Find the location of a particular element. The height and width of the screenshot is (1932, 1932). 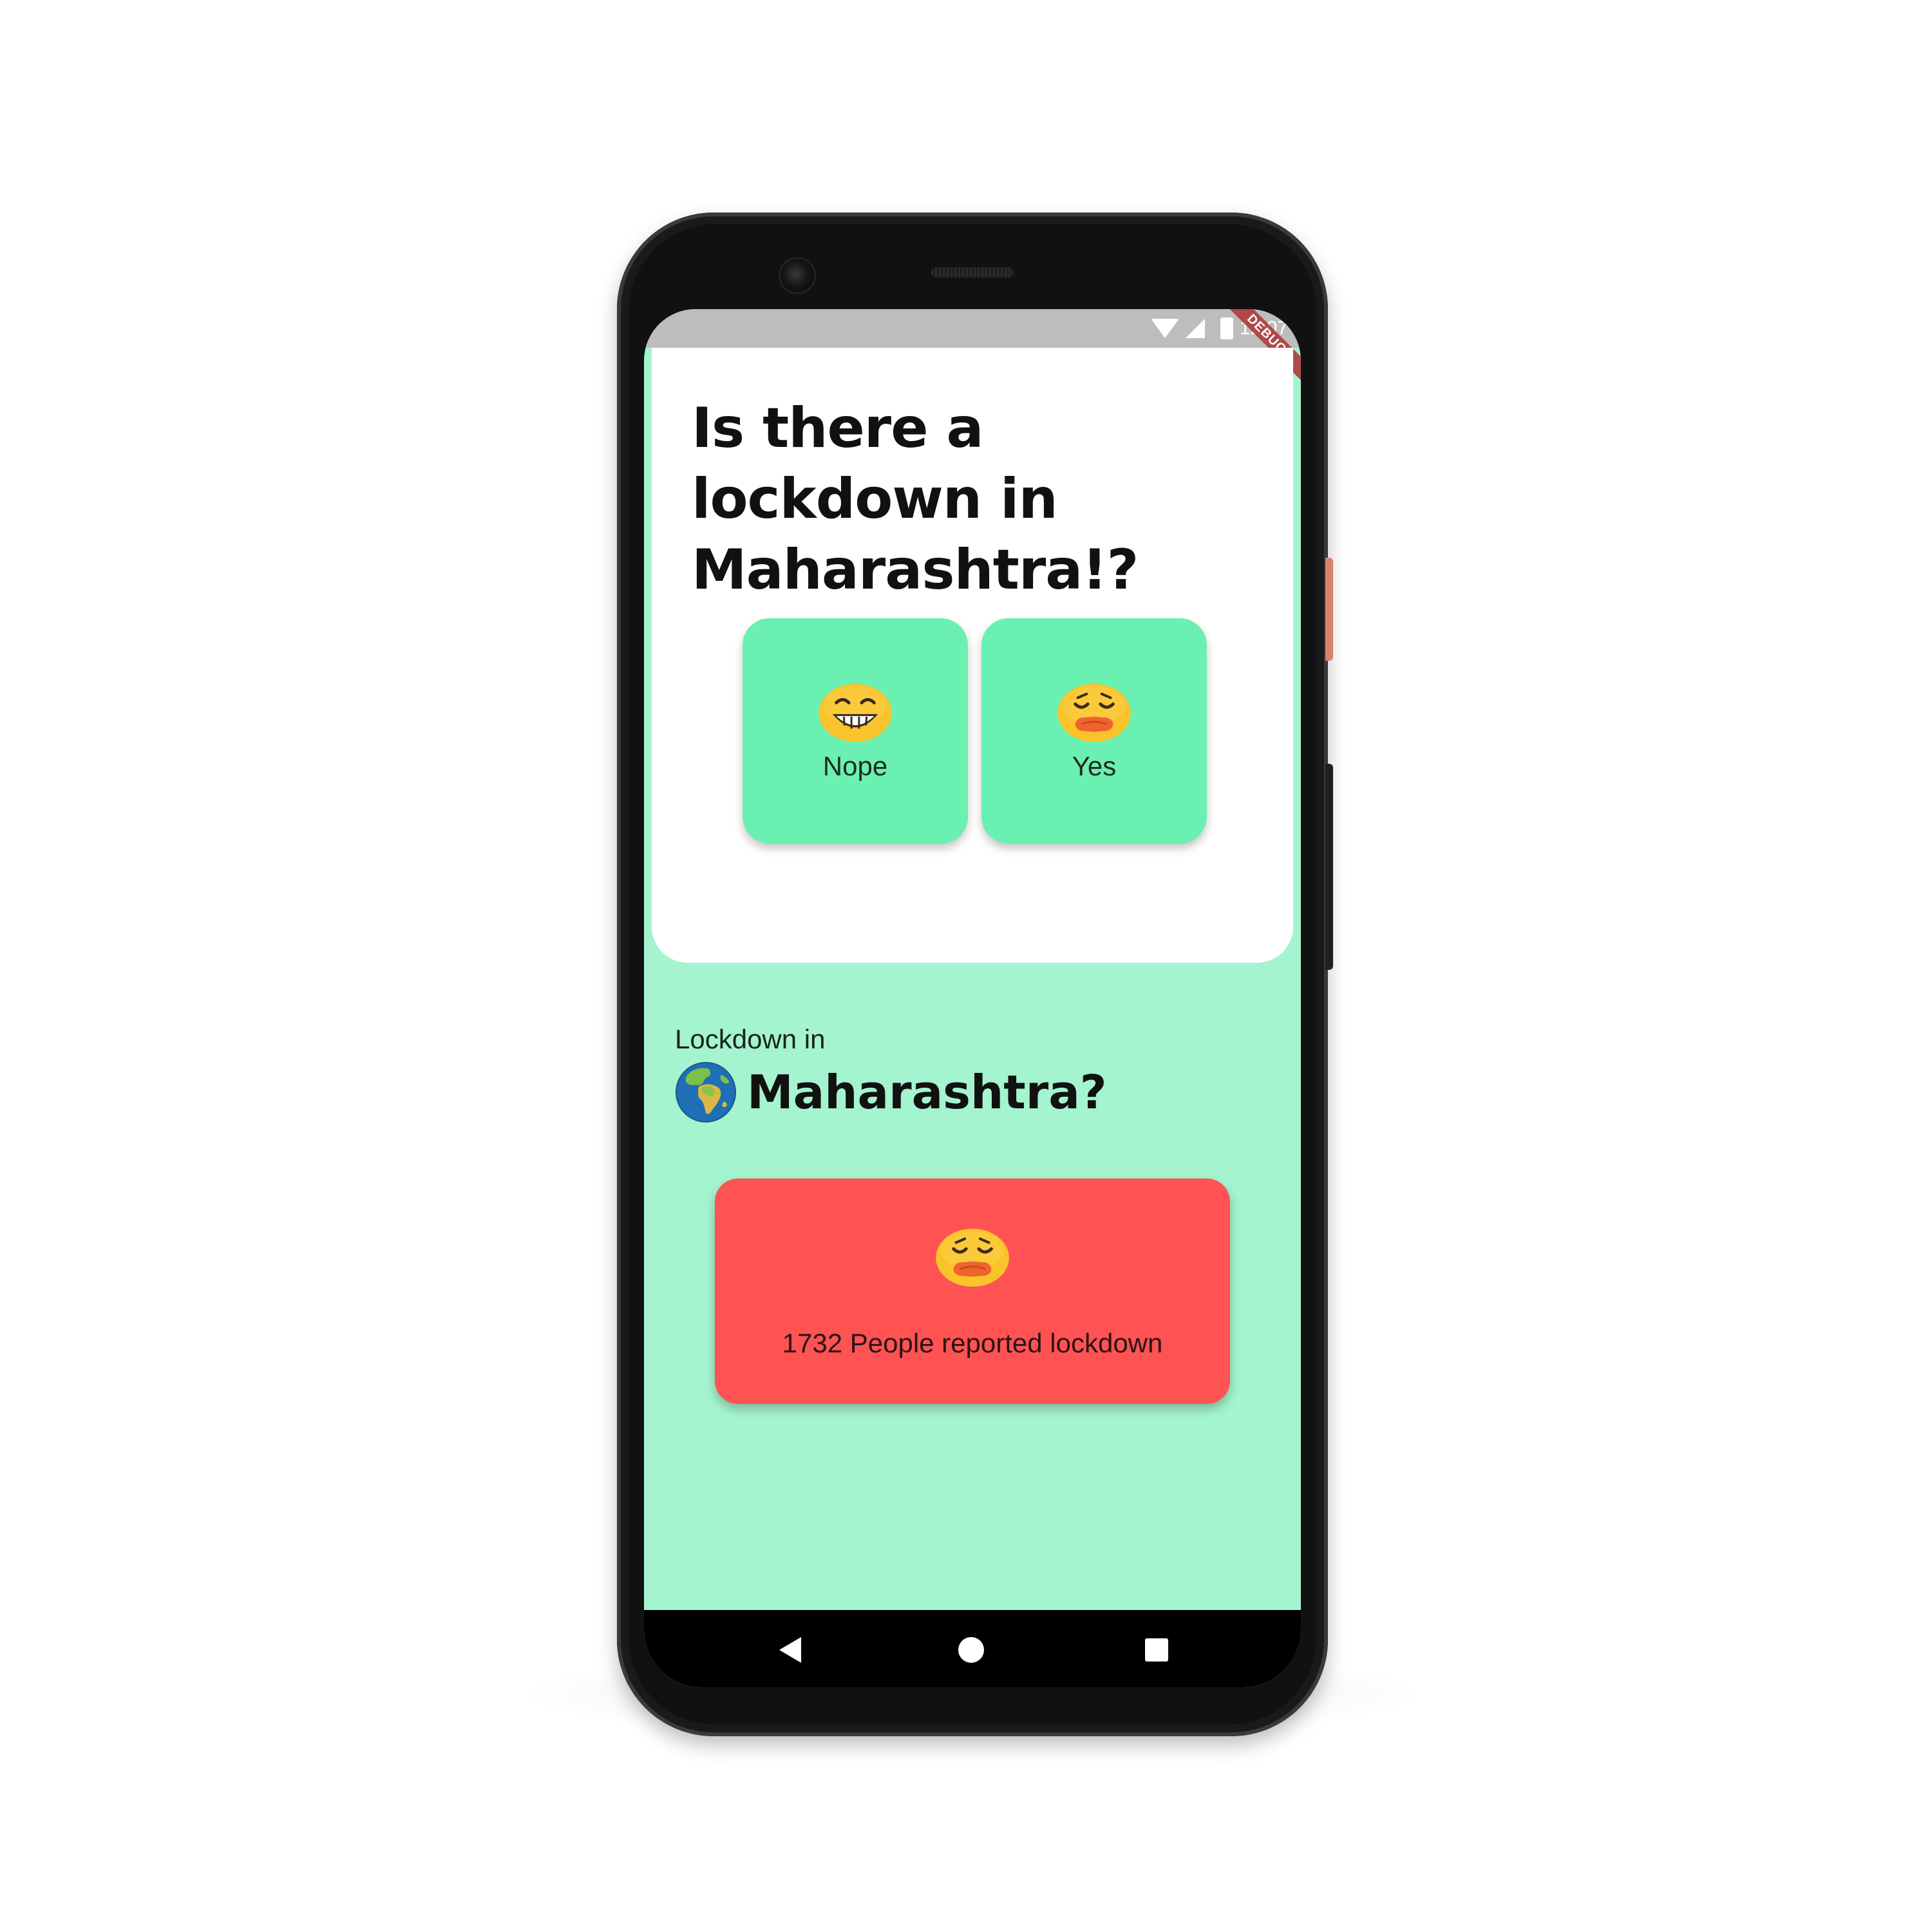

signal-icon is located at coordinates (1195, 328).